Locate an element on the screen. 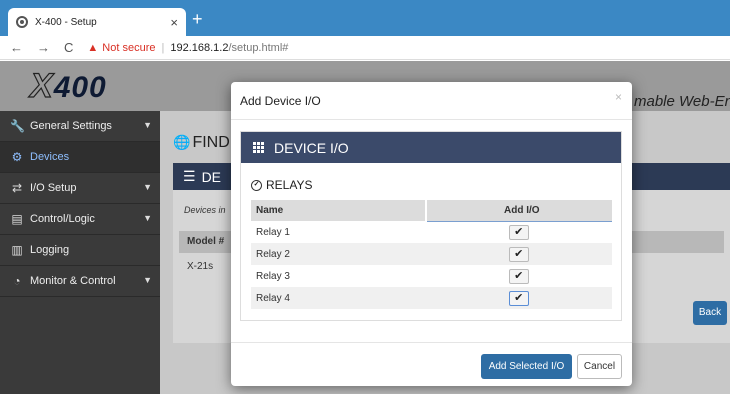  warning-triangle-icon: ▲ is located at coordinates (92, 48).